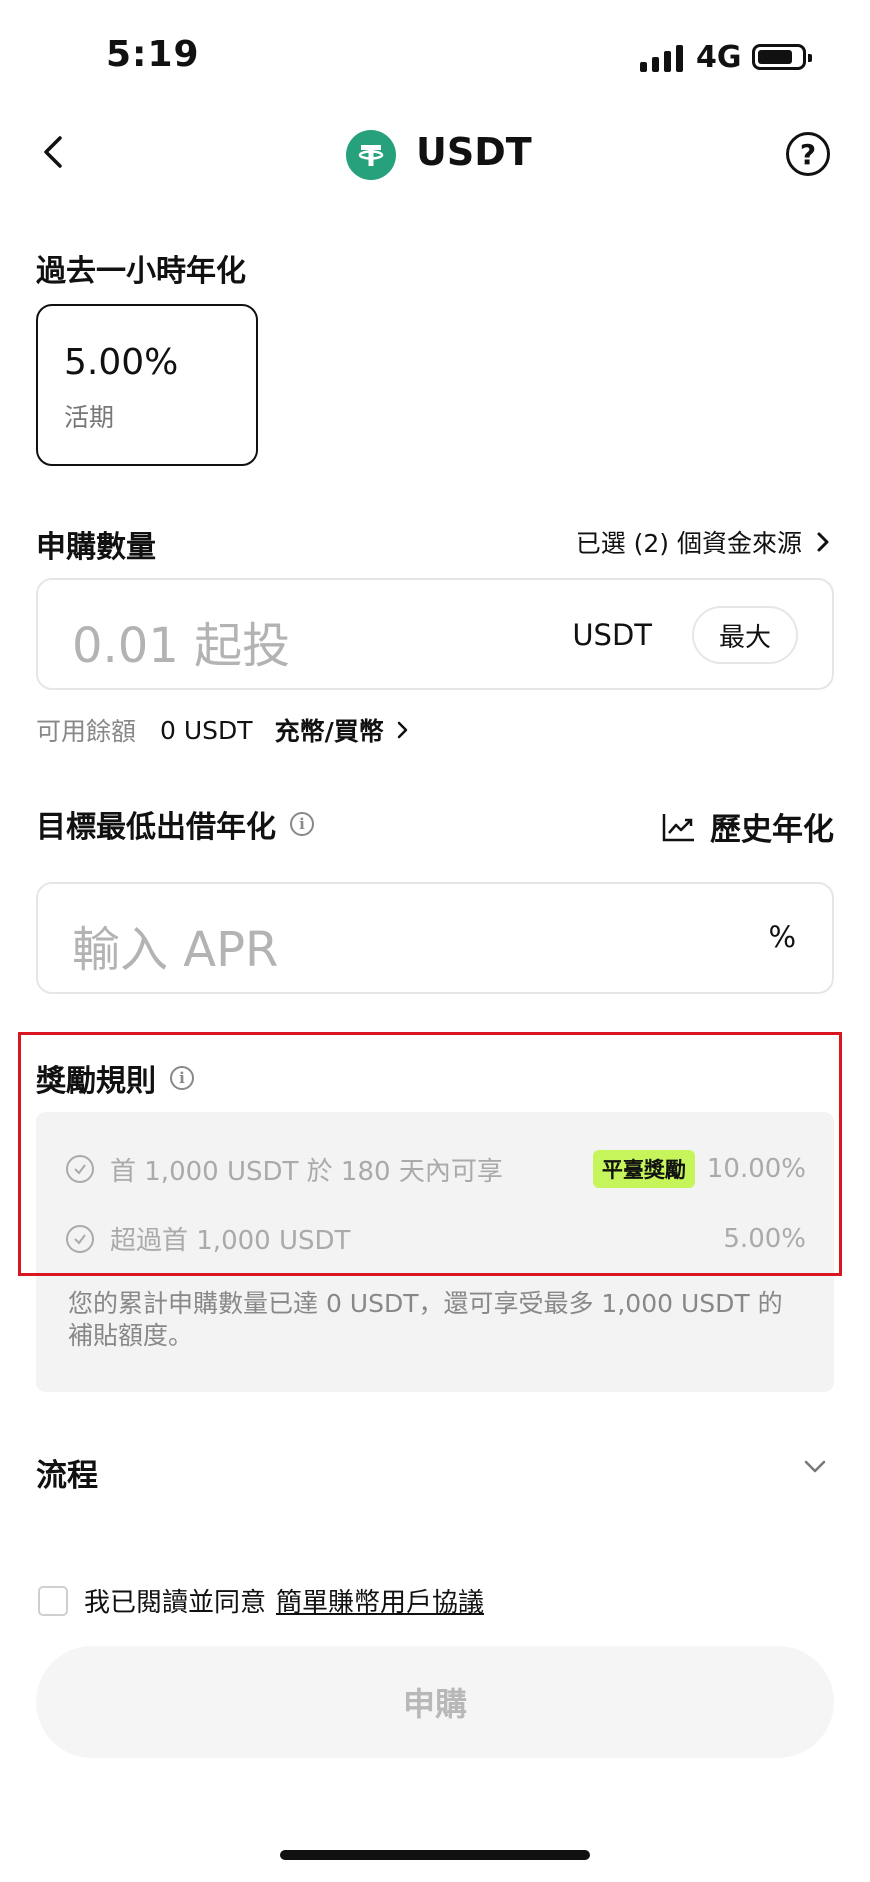  I want to click on history-apr-text: 歷史年化, so click(772, 830).